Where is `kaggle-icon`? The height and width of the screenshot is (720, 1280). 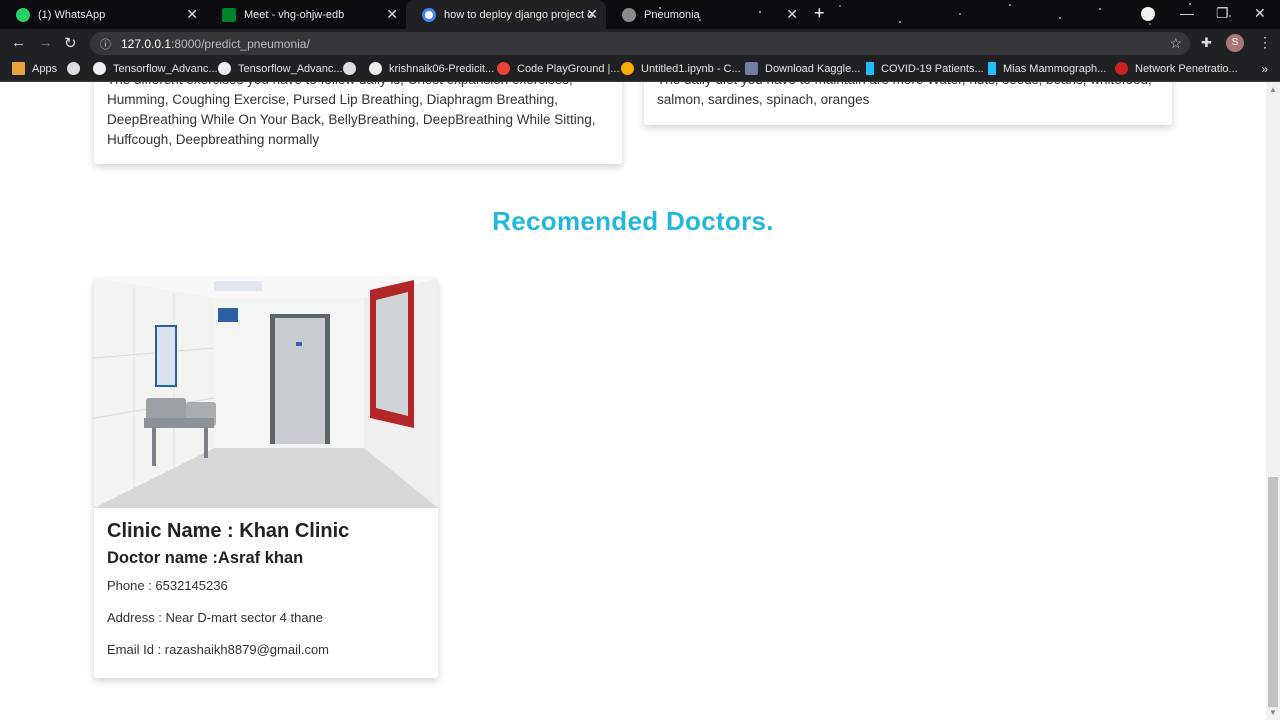 kaggle-icon is located at coordinates (751, 68).